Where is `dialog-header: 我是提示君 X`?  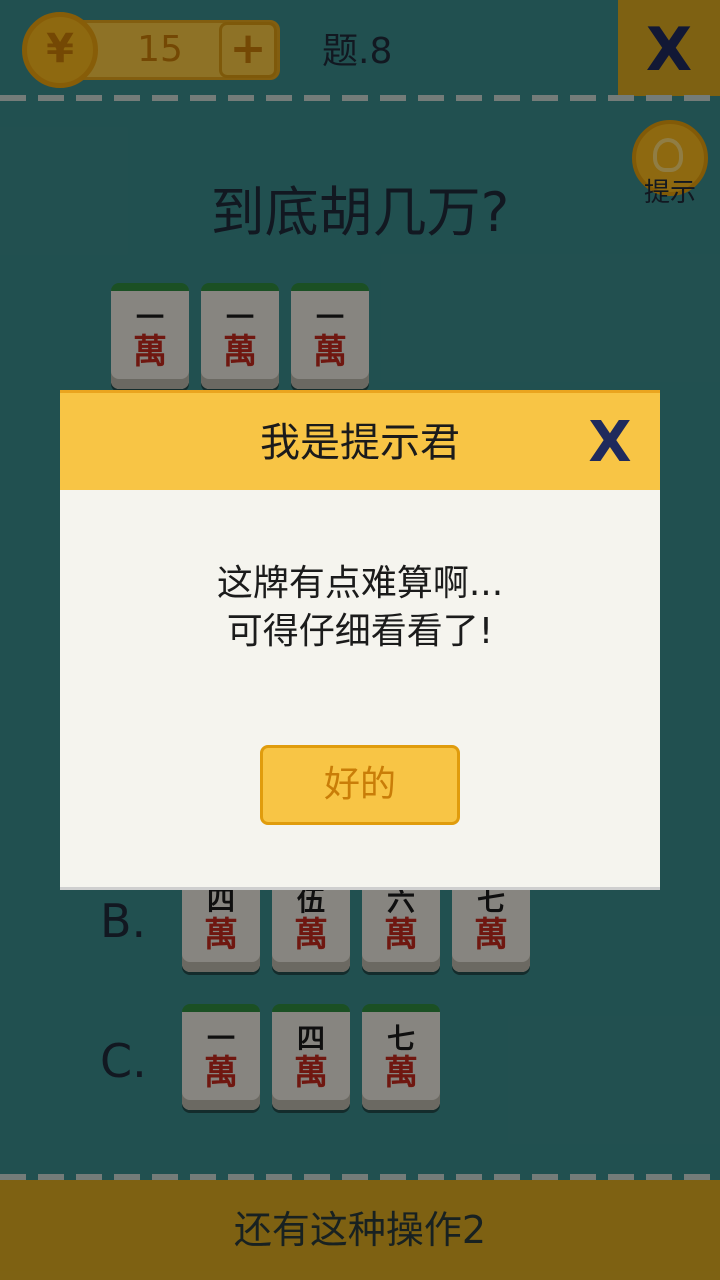
dialog-header: 我是提示君 X is located at coordinates (360, 440).